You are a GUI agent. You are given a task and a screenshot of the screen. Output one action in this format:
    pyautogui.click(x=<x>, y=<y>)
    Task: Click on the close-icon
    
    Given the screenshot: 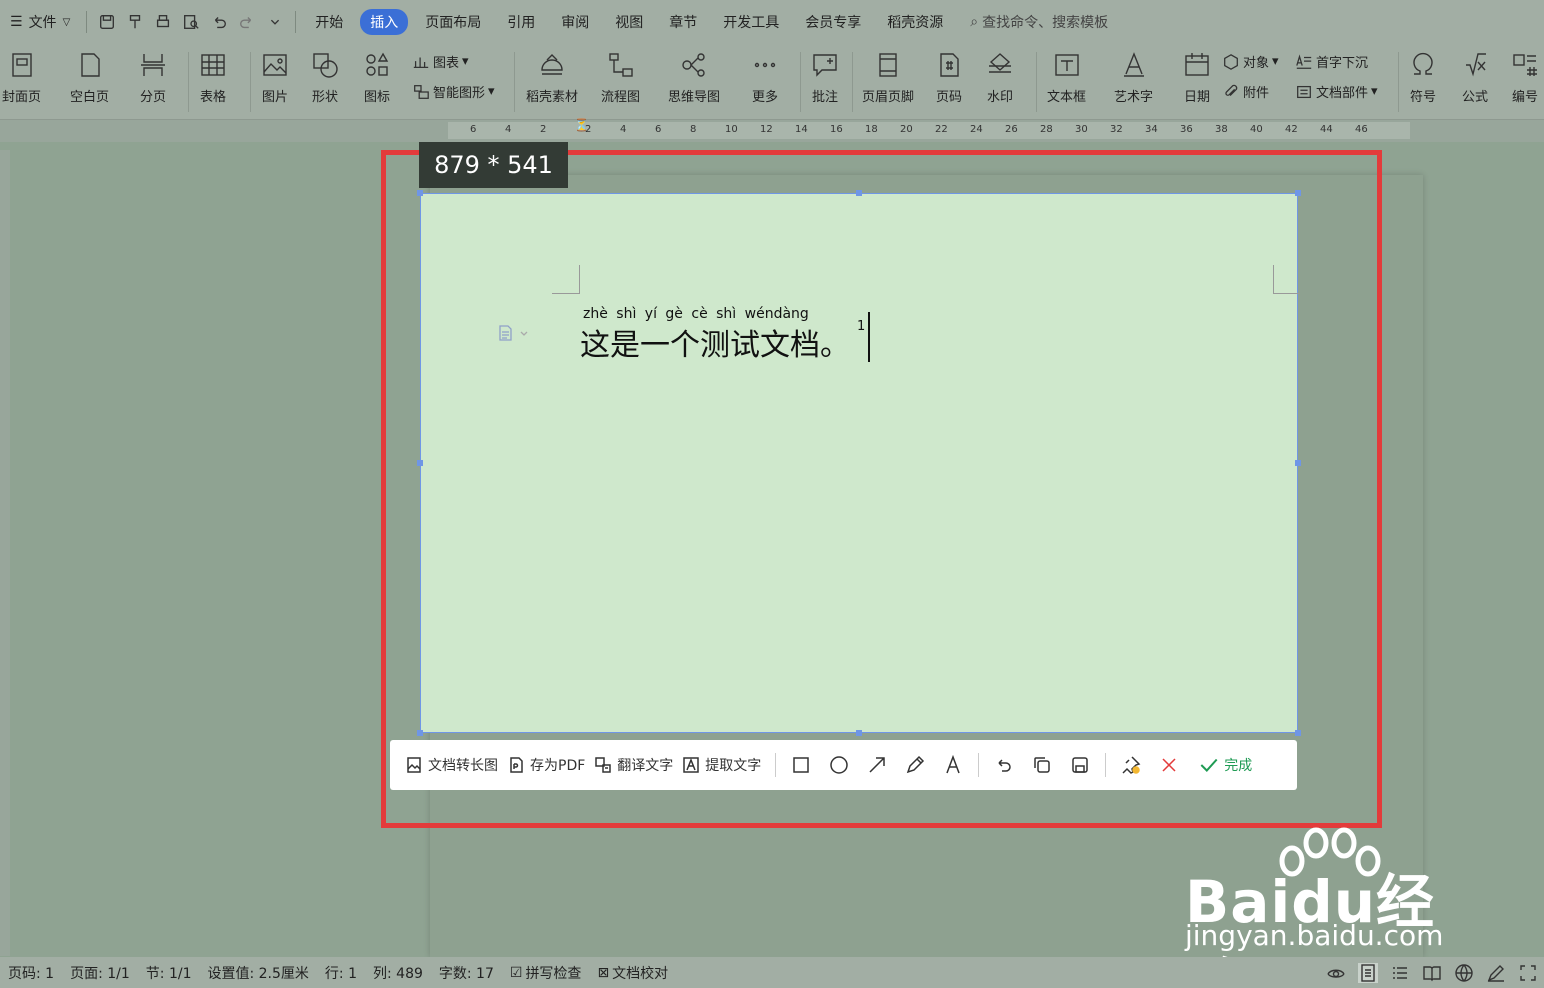 What is the action you would take?
    pyautogui.click(x=1169, y=765)
    